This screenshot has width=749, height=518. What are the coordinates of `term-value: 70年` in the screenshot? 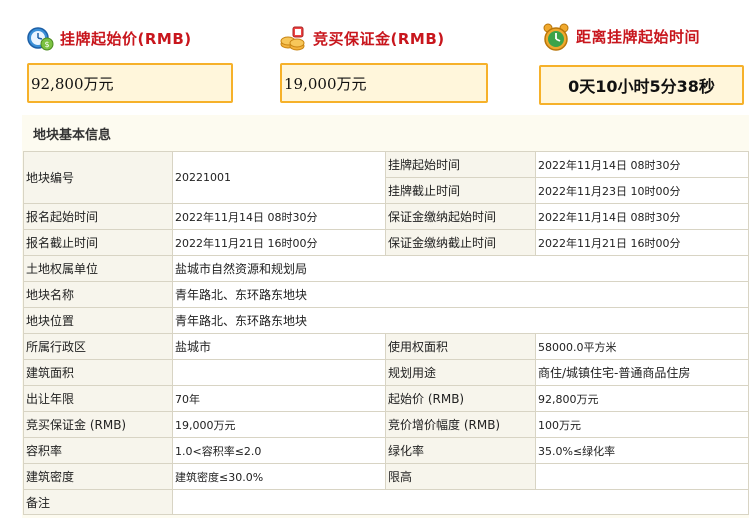 It's located at (279, 398).